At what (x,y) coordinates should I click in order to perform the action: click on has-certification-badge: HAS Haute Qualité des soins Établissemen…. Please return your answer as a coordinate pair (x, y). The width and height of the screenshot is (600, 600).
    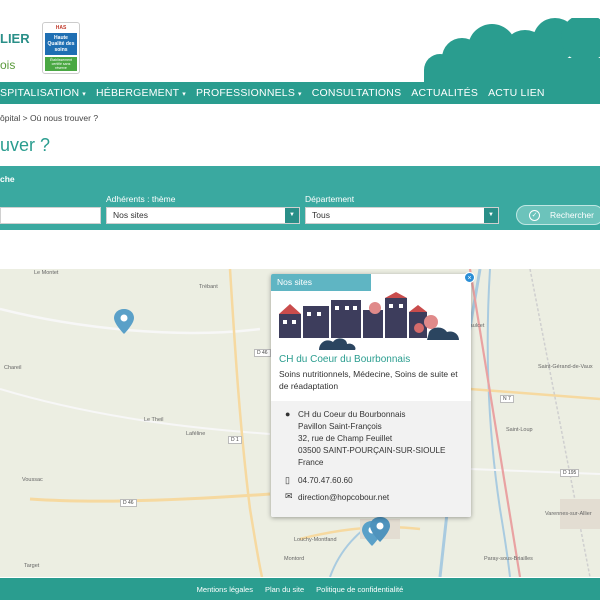
    Looking at the image, I should click on (61, 48).